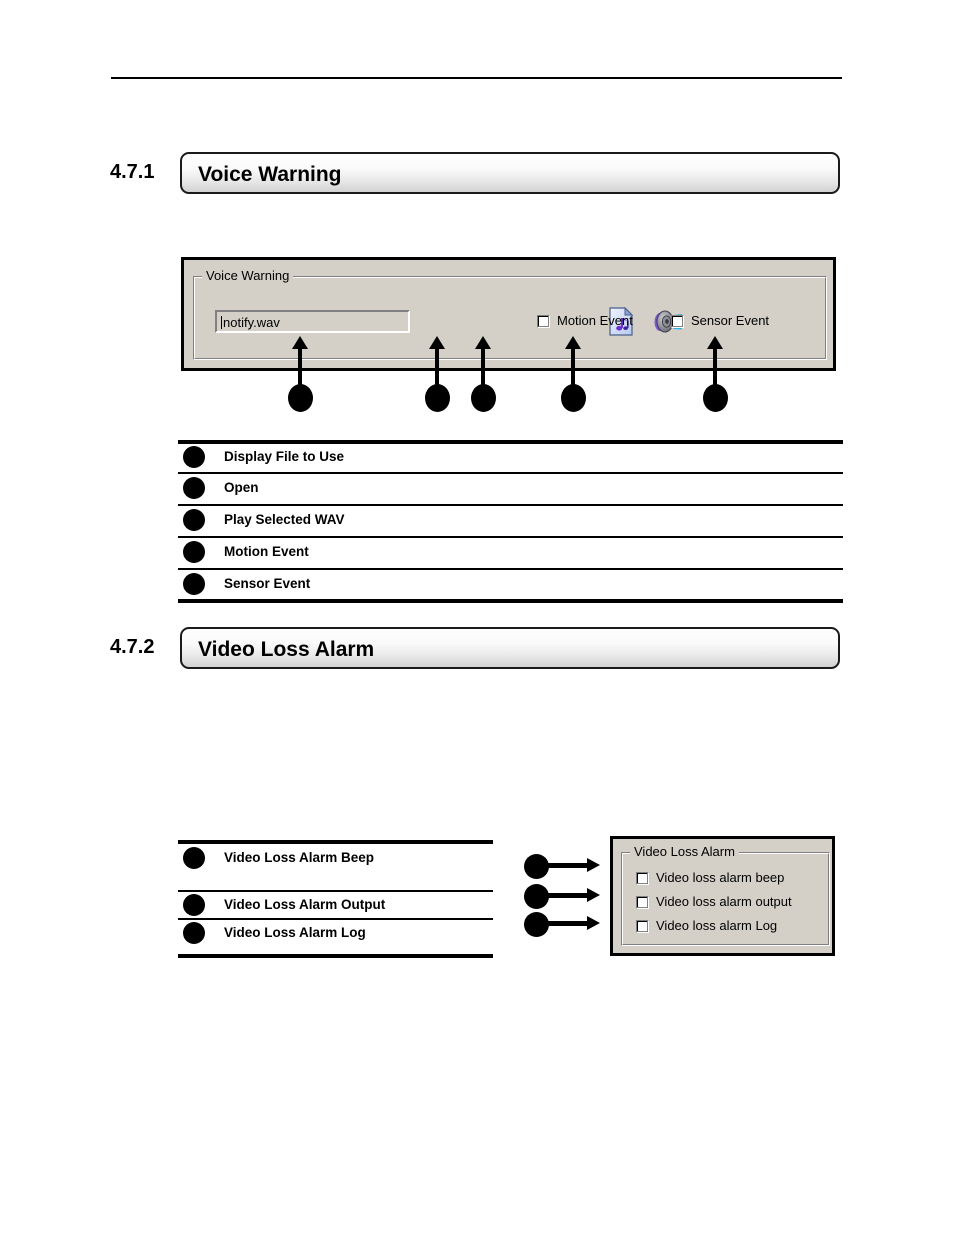 Image resolution: width=954 pixels, height=1235 pixels. Describe the element at coordinates (476, 78) in the screenshot. I see `page-header-rule` at that location.